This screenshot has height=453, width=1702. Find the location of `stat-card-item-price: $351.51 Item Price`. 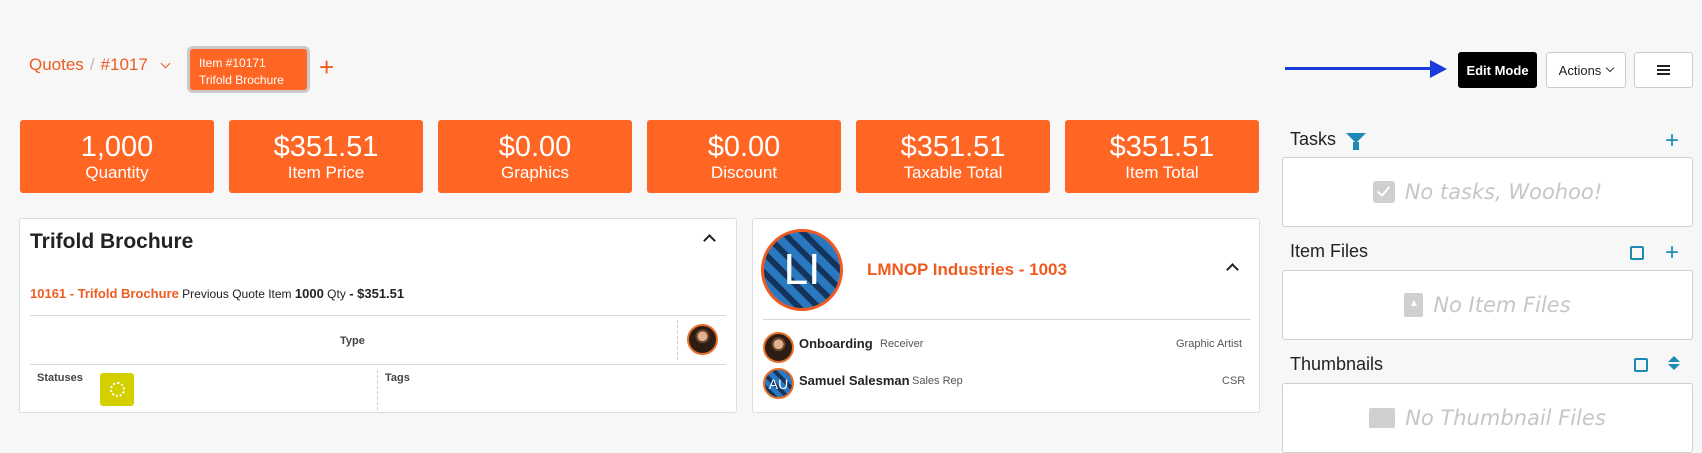

stat-card-item-price: $351.51 Item Price is located at coordinates (326, 156).